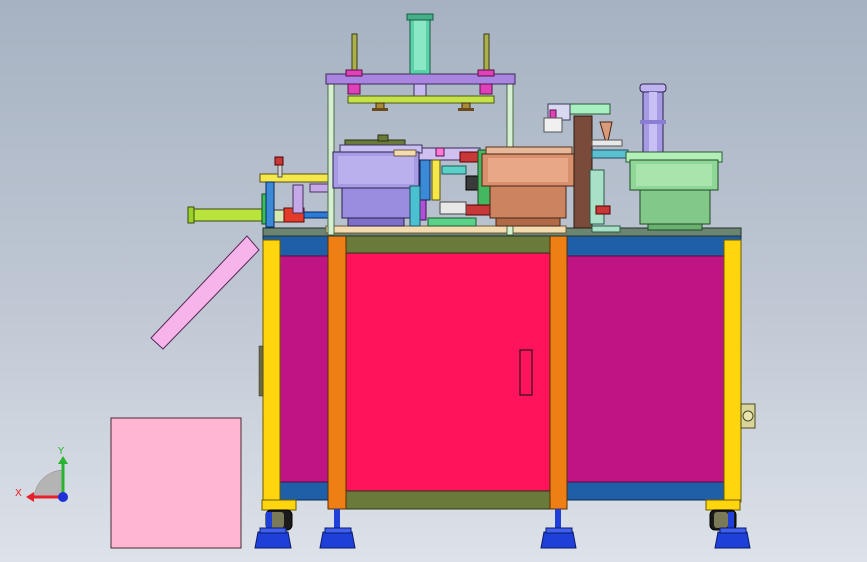  Describe the element at coordinates (732, 371) in the screenshot. I see `right-yellow-post` at that location.